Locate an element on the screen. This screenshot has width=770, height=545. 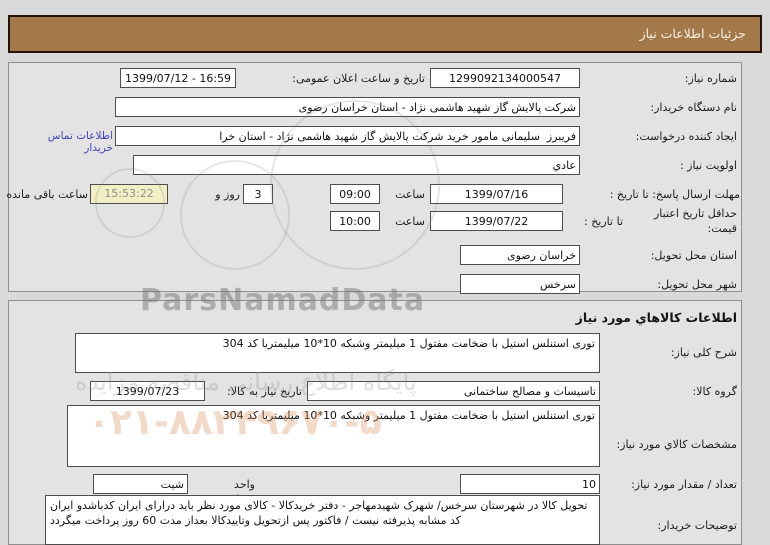
delivery-city-label: شهر محل تحویل: is located at coordinates (697, 284).